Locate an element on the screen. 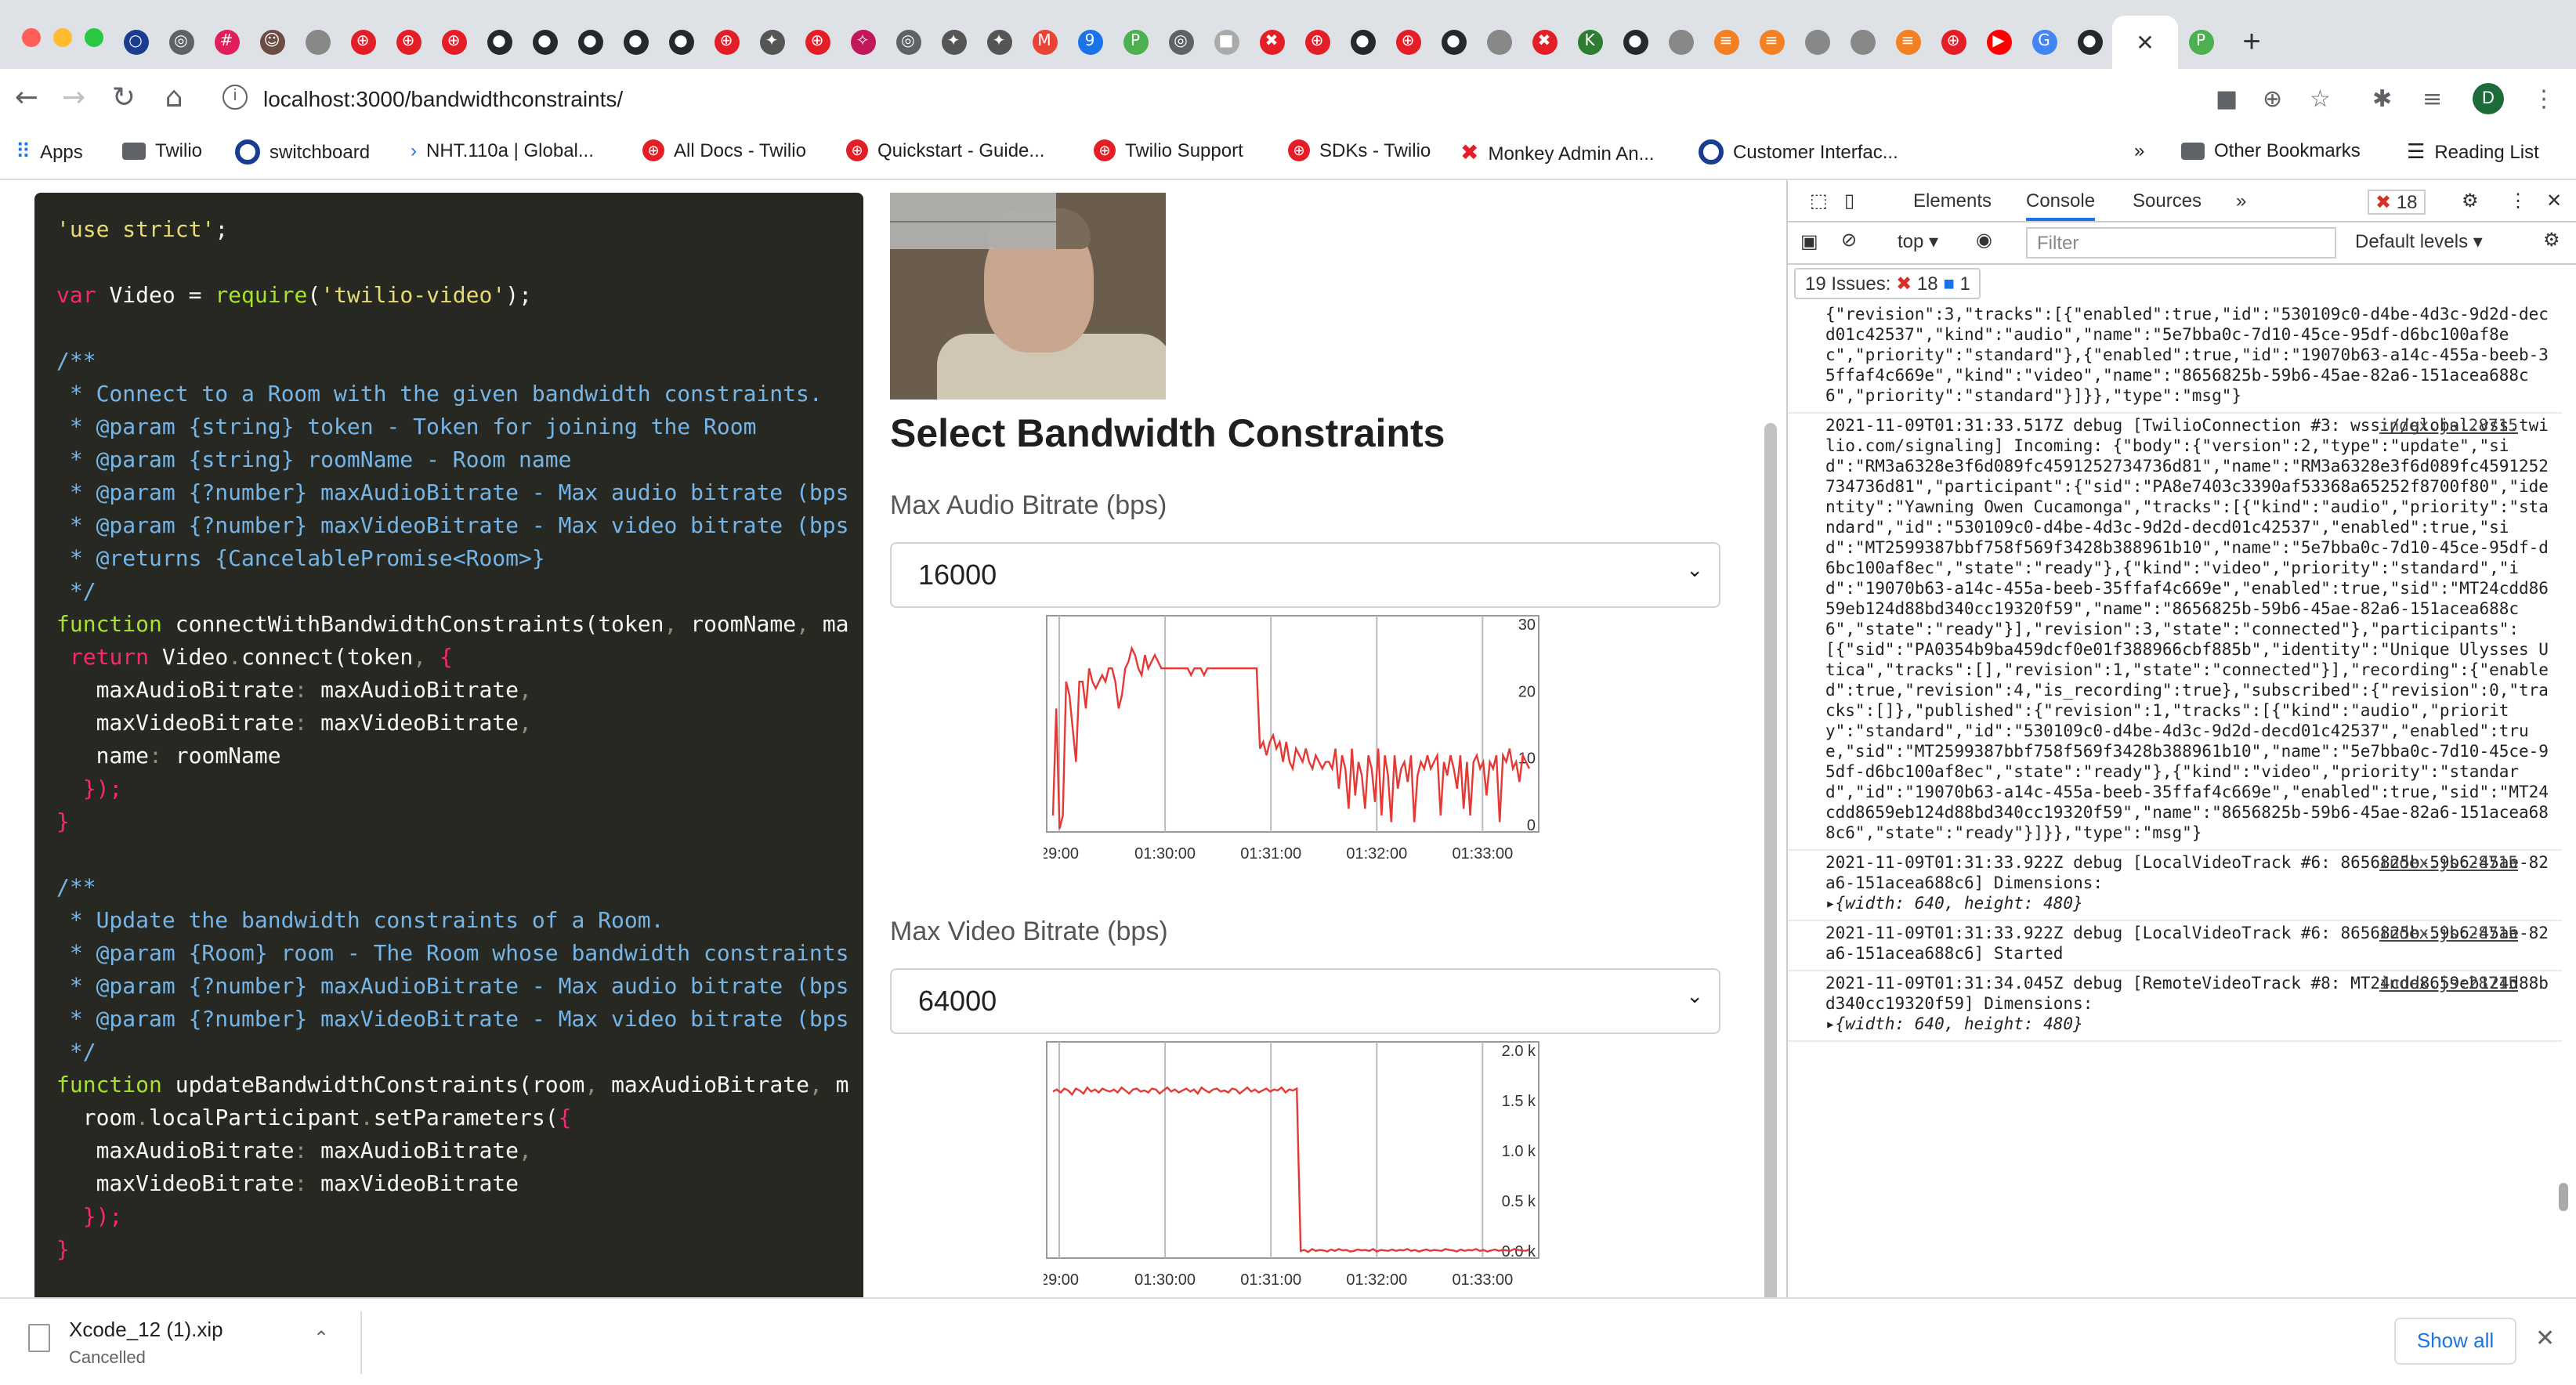 This screenshot has height=1385, width=2576. camera-icon: ■ is located at coordinates (2227, 99).